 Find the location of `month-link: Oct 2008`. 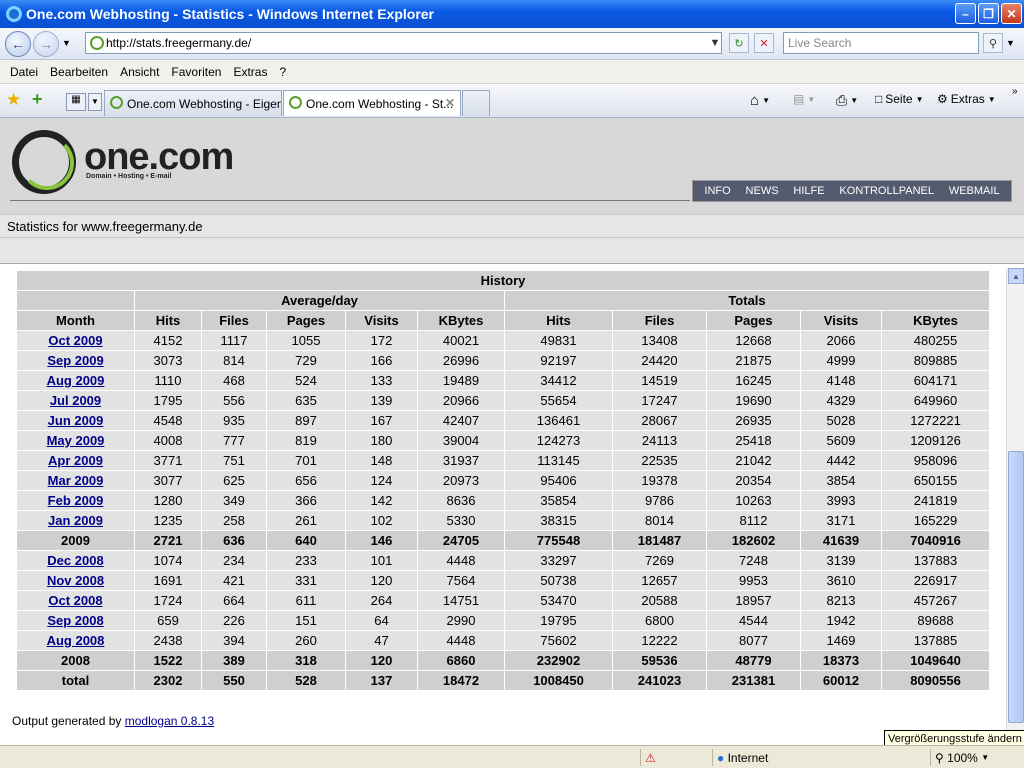

month-link: Oct 2008 is located at coordinates (75, 600).